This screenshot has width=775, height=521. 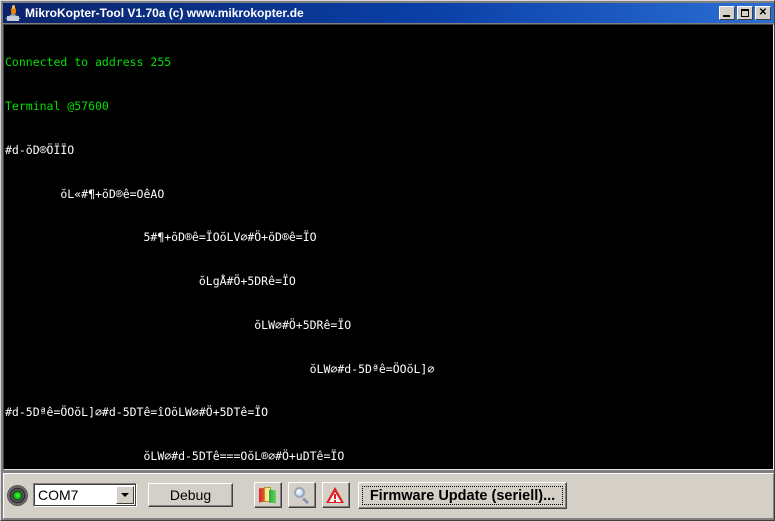 What do you see at coordinates (13, 13) in the screenshot?
I see `house-flame-icon` at bounding box center [13, 13].